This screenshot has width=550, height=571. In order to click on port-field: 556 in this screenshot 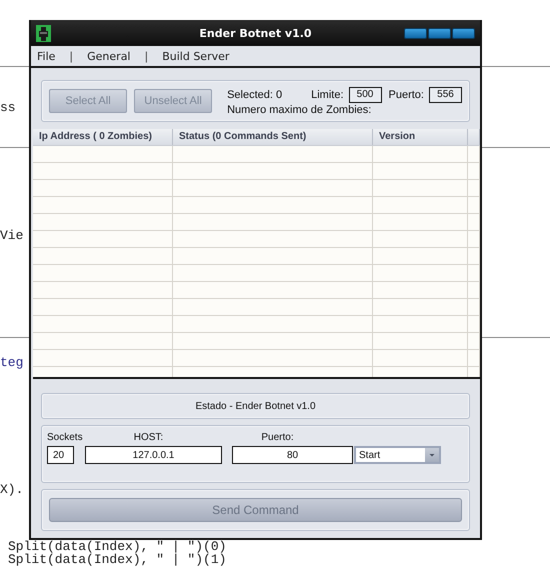, I will do `click(445, 94)`.